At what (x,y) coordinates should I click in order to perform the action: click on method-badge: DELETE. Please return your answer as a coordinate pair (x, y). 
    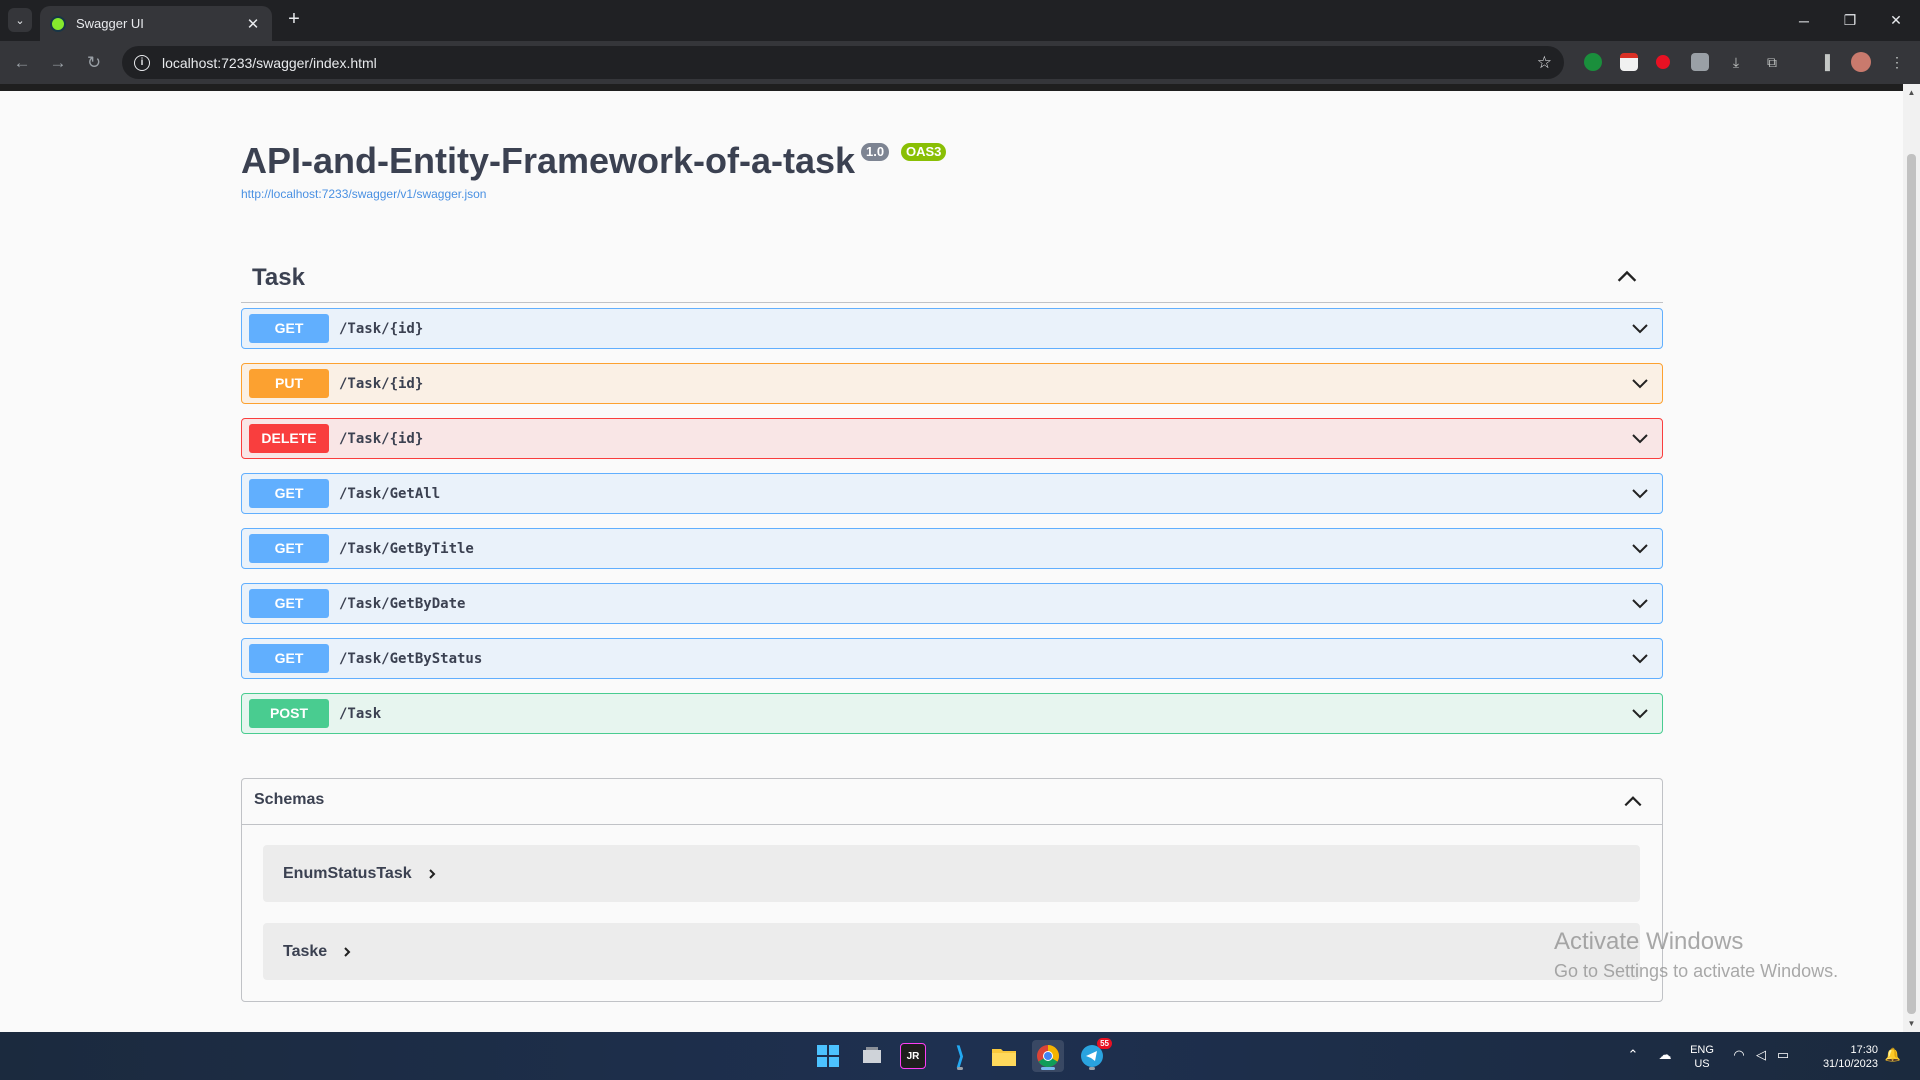
    Looking at the image, I should click on (289, 438).